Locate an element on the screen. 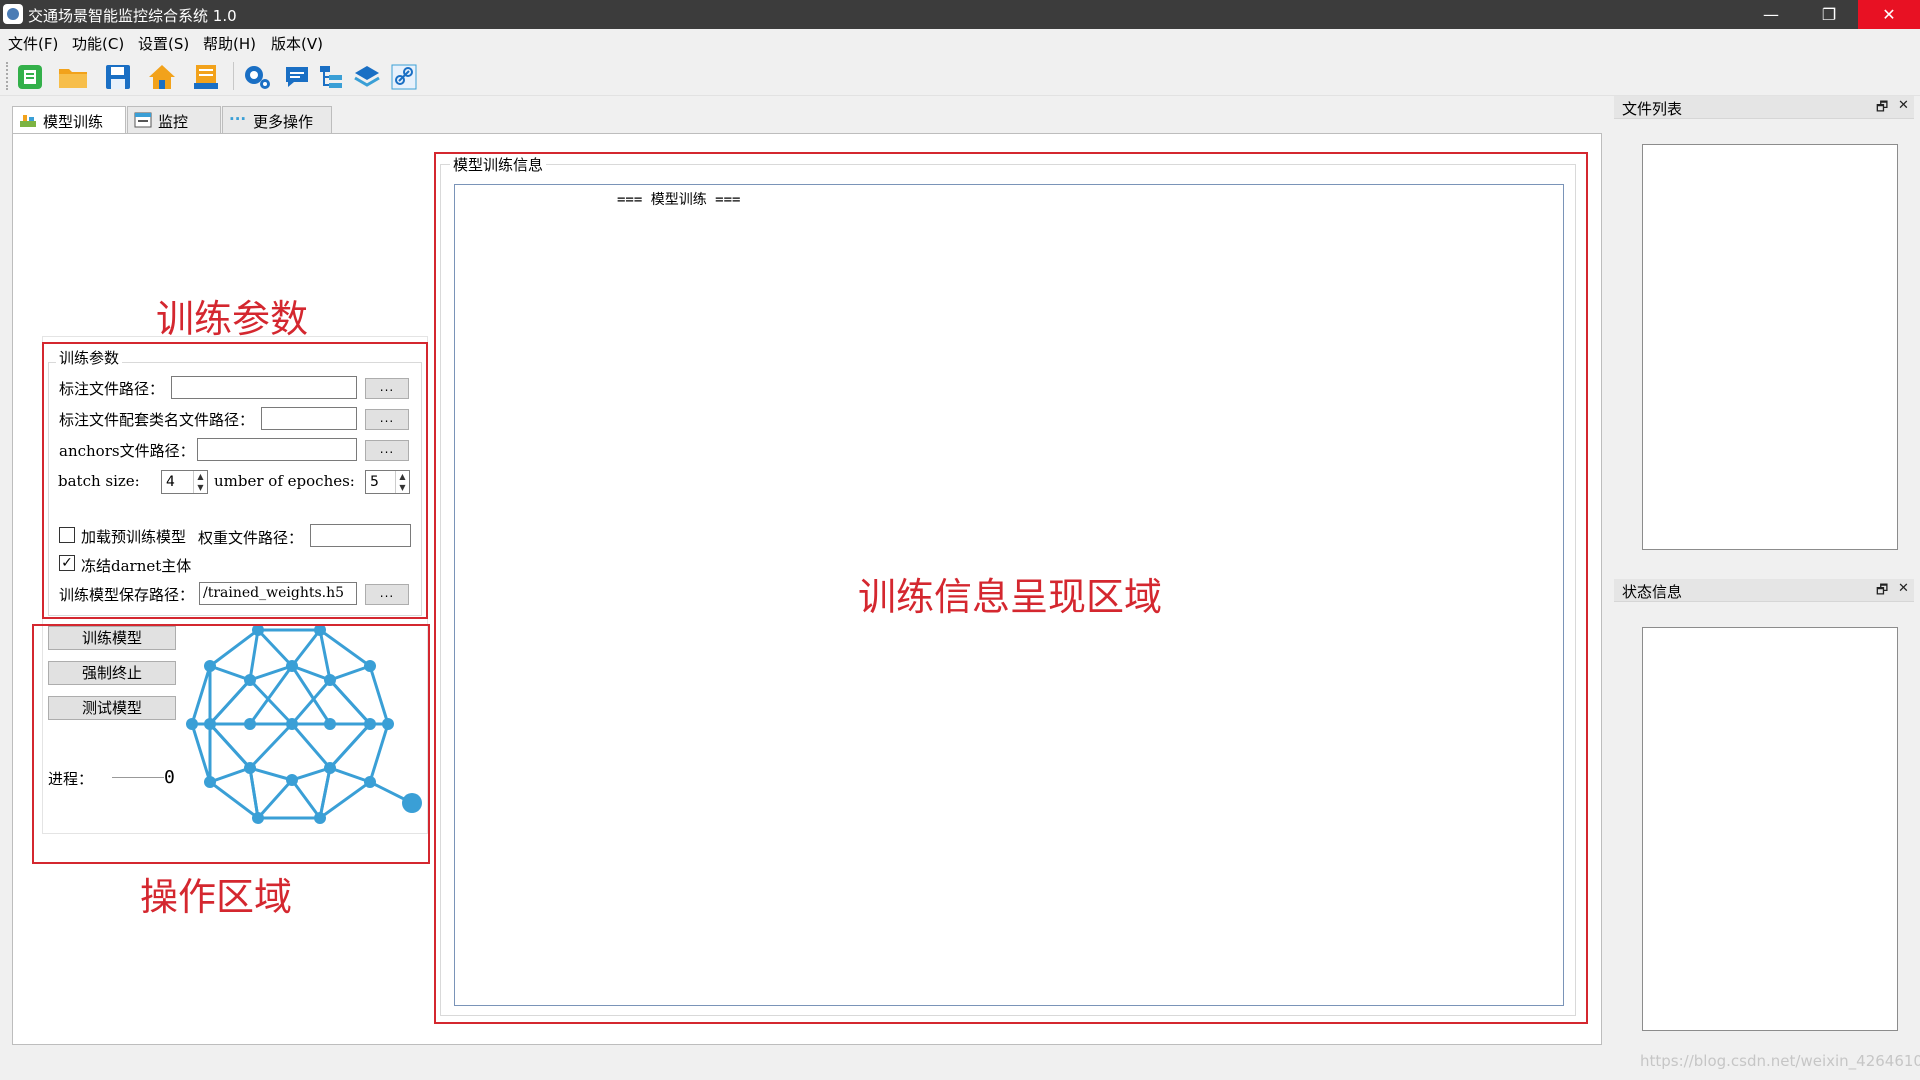  menu-settings: 设置(S) is located at coordinates (163, 43).